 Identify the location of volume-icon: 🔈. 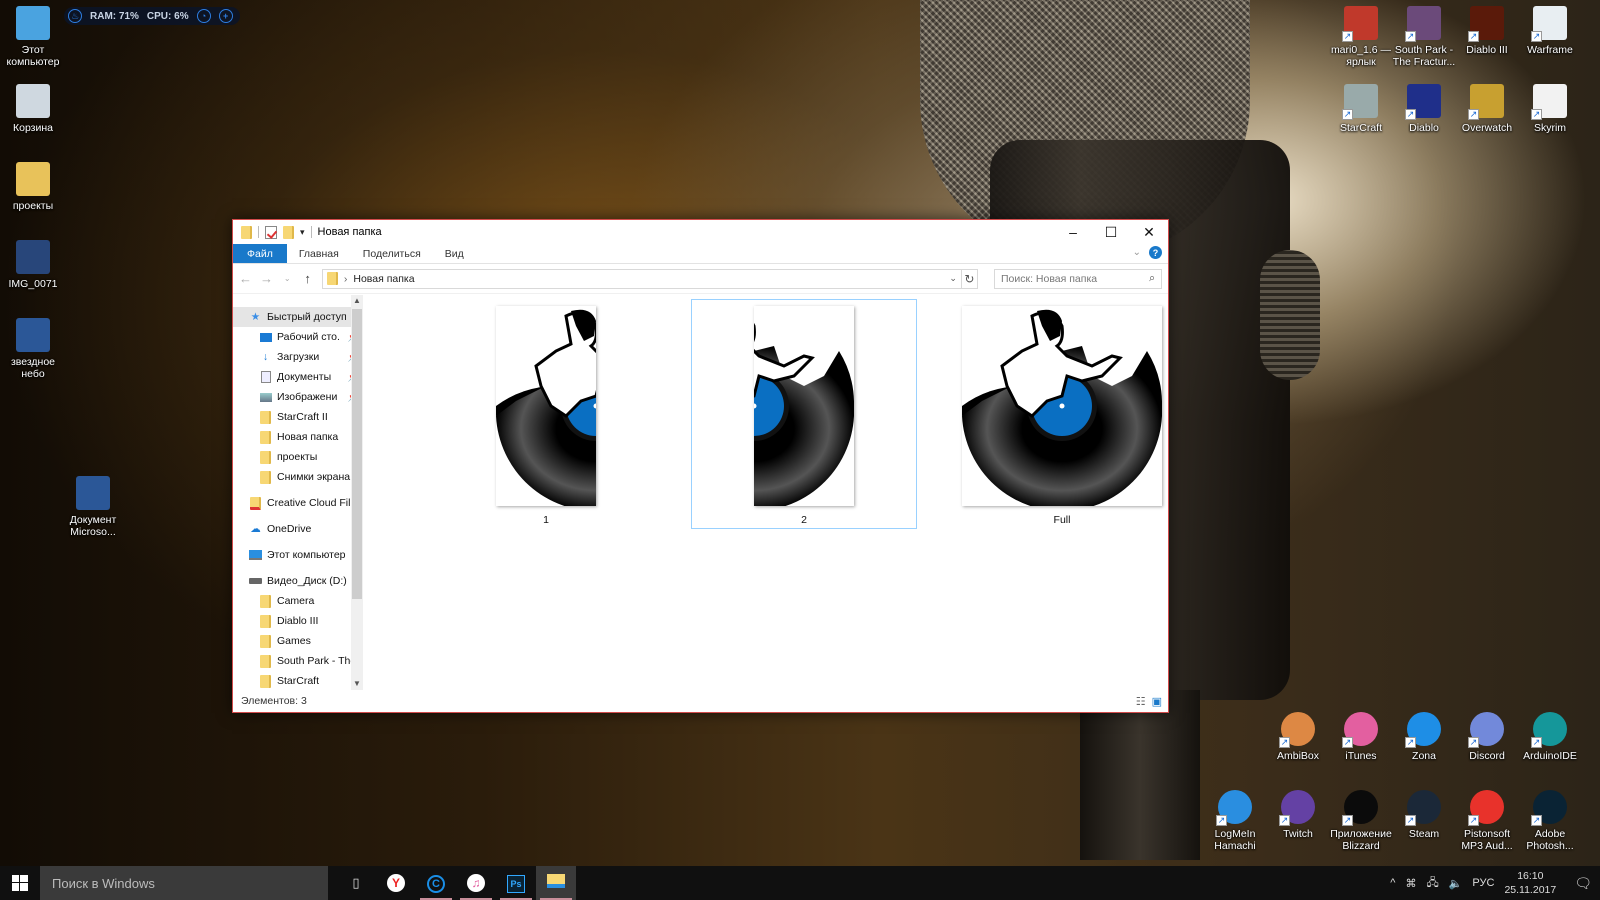
(1456, 883).